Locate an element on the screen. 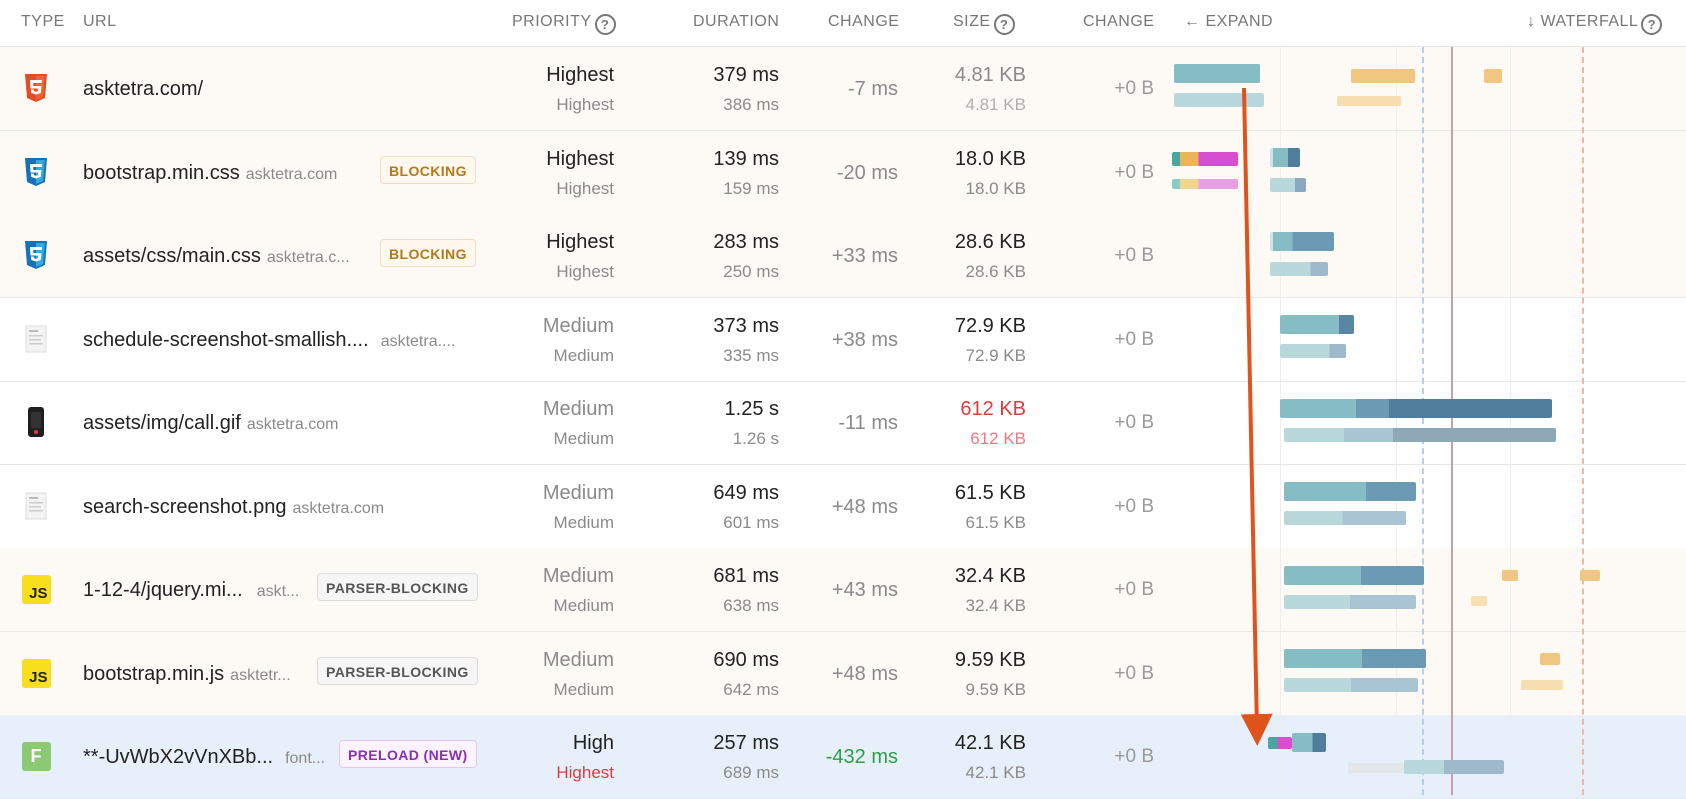 The image size is (1686, 799). duration-value: 649 ms is located at coordinates (746, 493).